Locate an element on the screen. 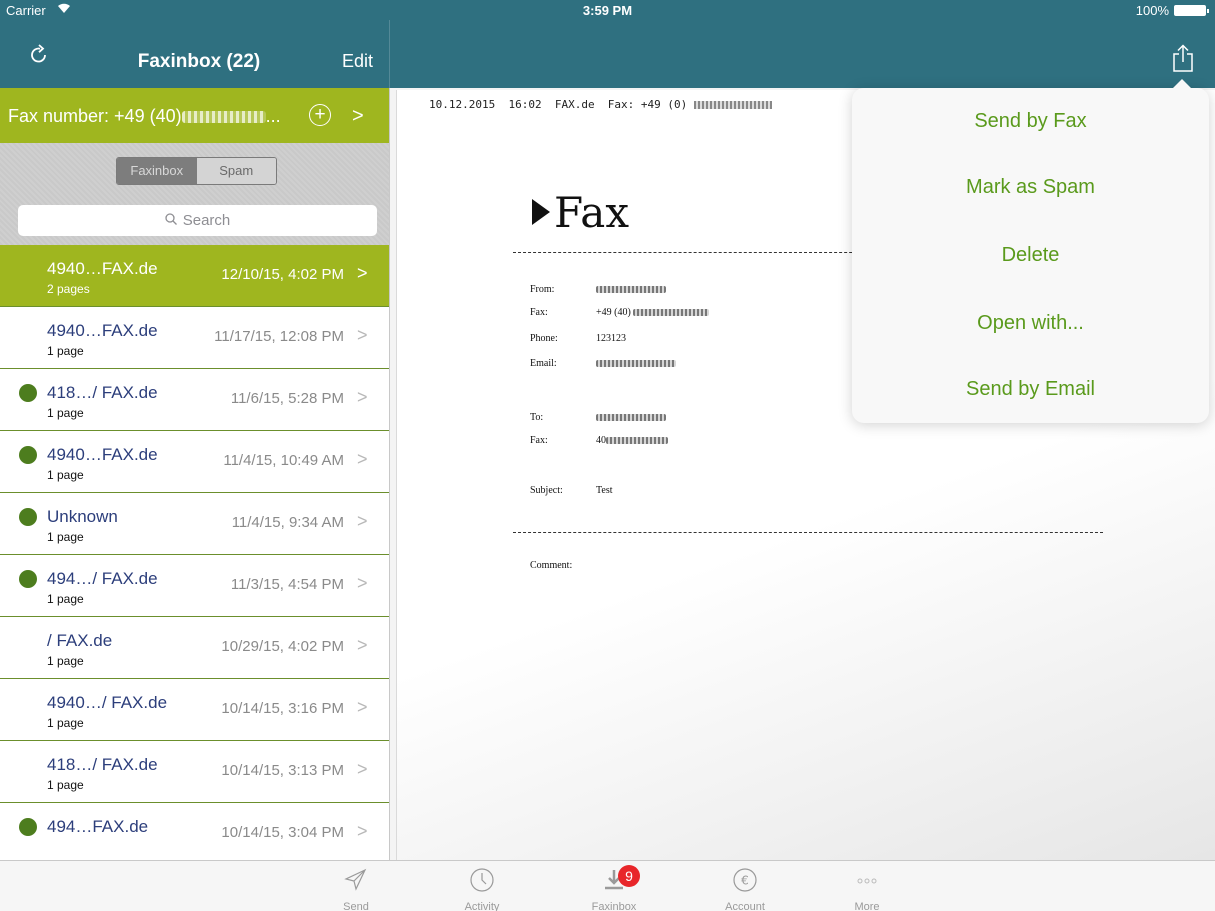 The height and width of the screenshot is (911, 1215). fax-row: 4940…/ FAX.de 1 page 10/14/15, 3:16 PM > is located at coordinates (194, 710).